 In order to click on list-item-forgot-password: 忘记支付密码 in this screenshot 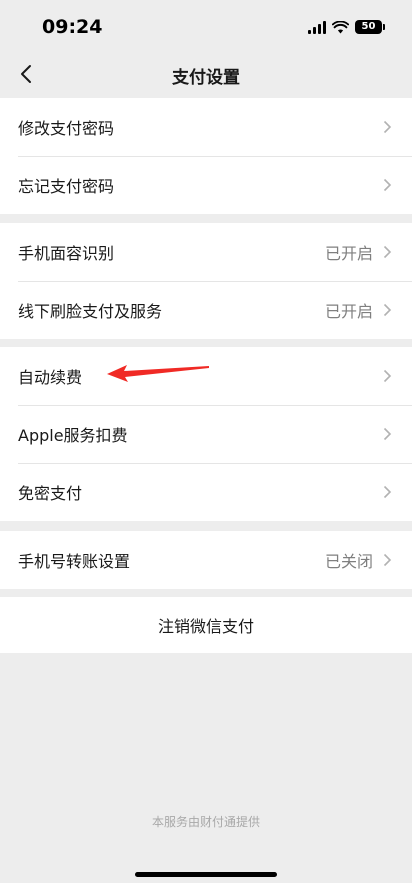, I will do `click(206, 185)`.